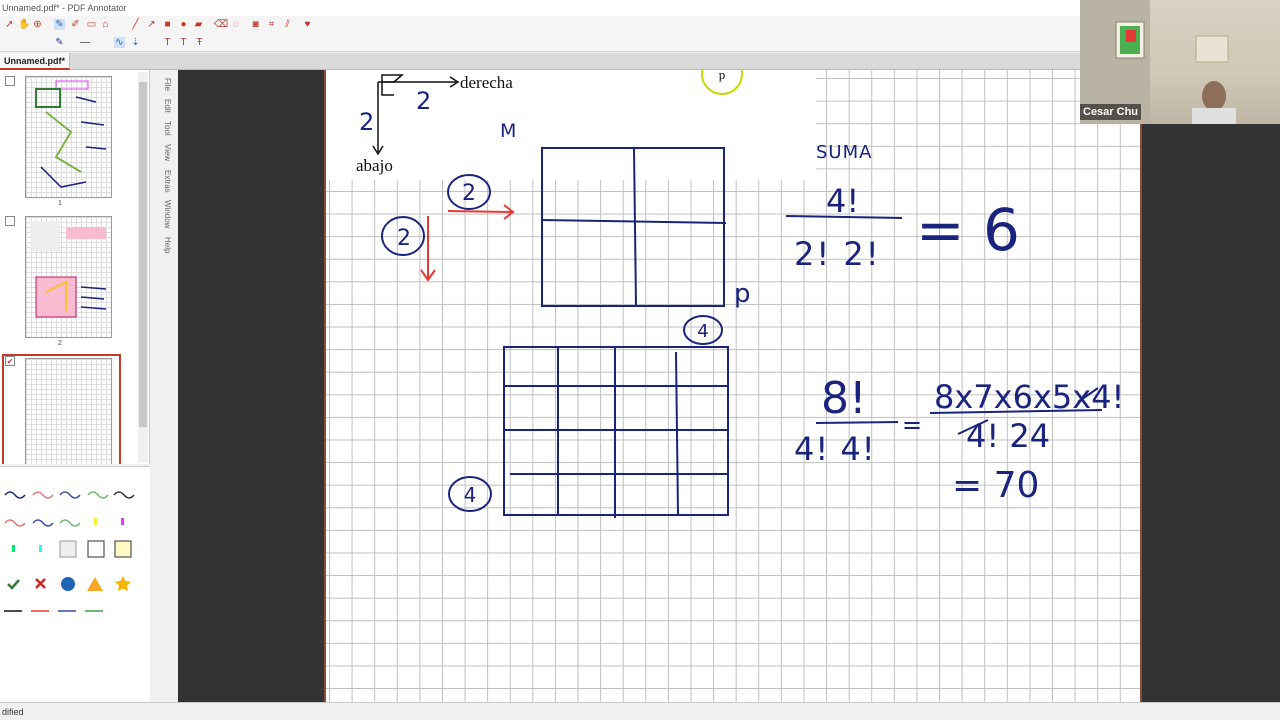  I want to click on select-arrow-icon: ➚, so click(9, 24).